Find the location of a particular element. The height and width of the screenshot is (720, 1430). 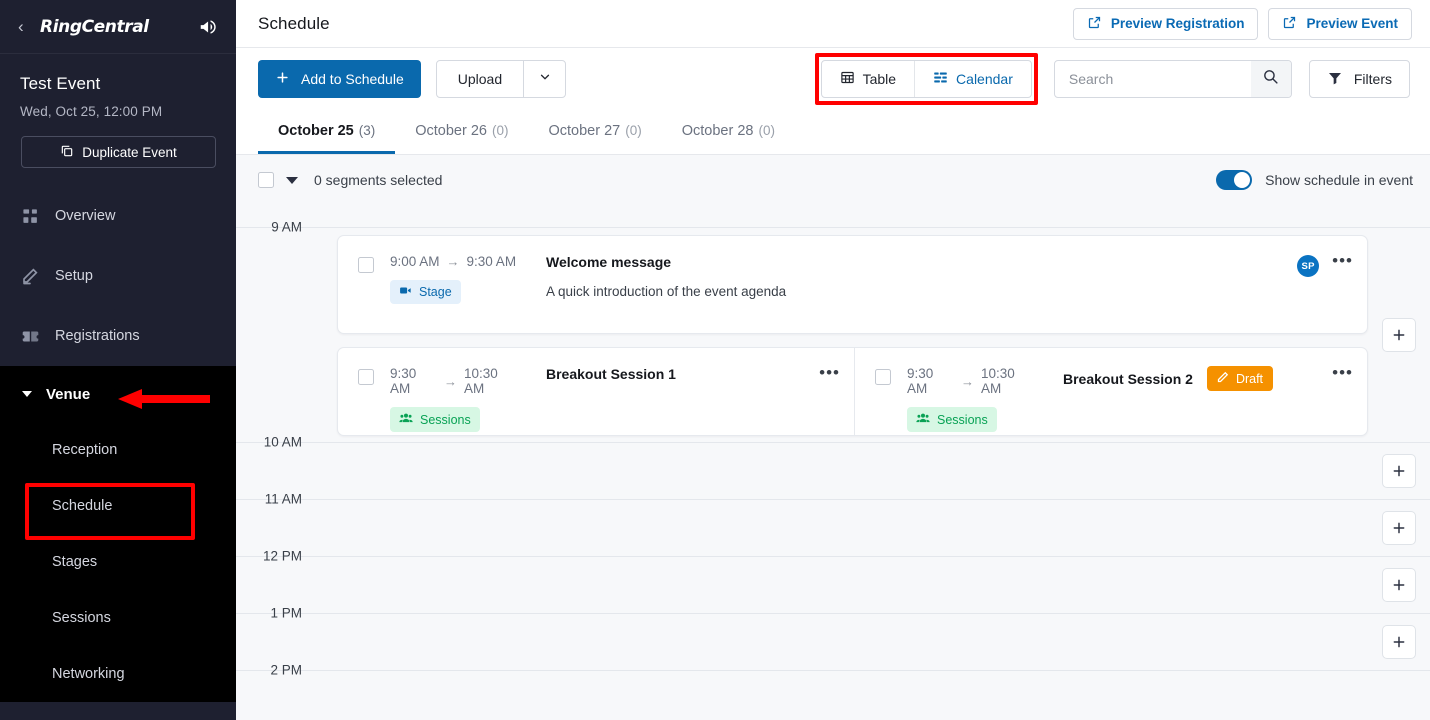

sidebar-item-label: Schedule is located at coordinates (82, 506).